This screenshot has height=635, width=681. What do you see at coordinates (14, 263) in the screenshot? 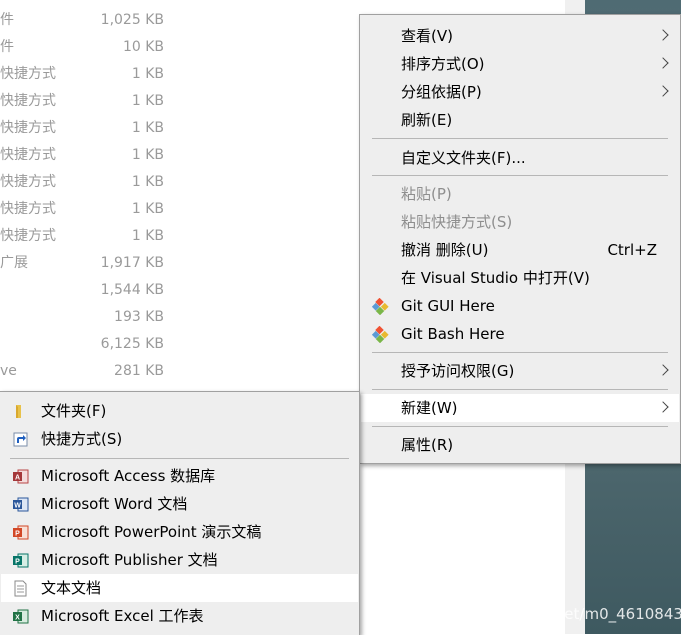
I see `file-type-cell: 广展` at bounding box center [14, 263].